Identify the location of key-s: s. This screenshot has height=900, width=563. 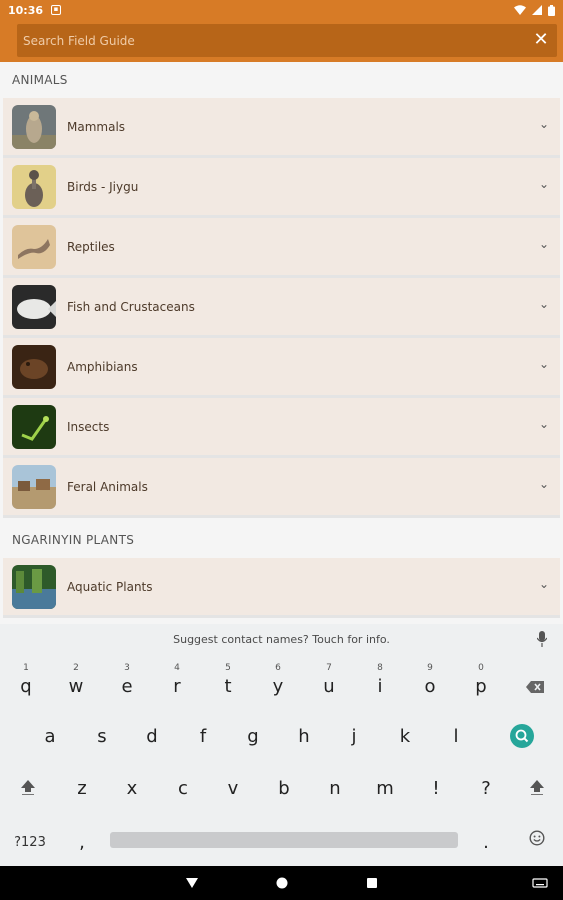
(102, 737).